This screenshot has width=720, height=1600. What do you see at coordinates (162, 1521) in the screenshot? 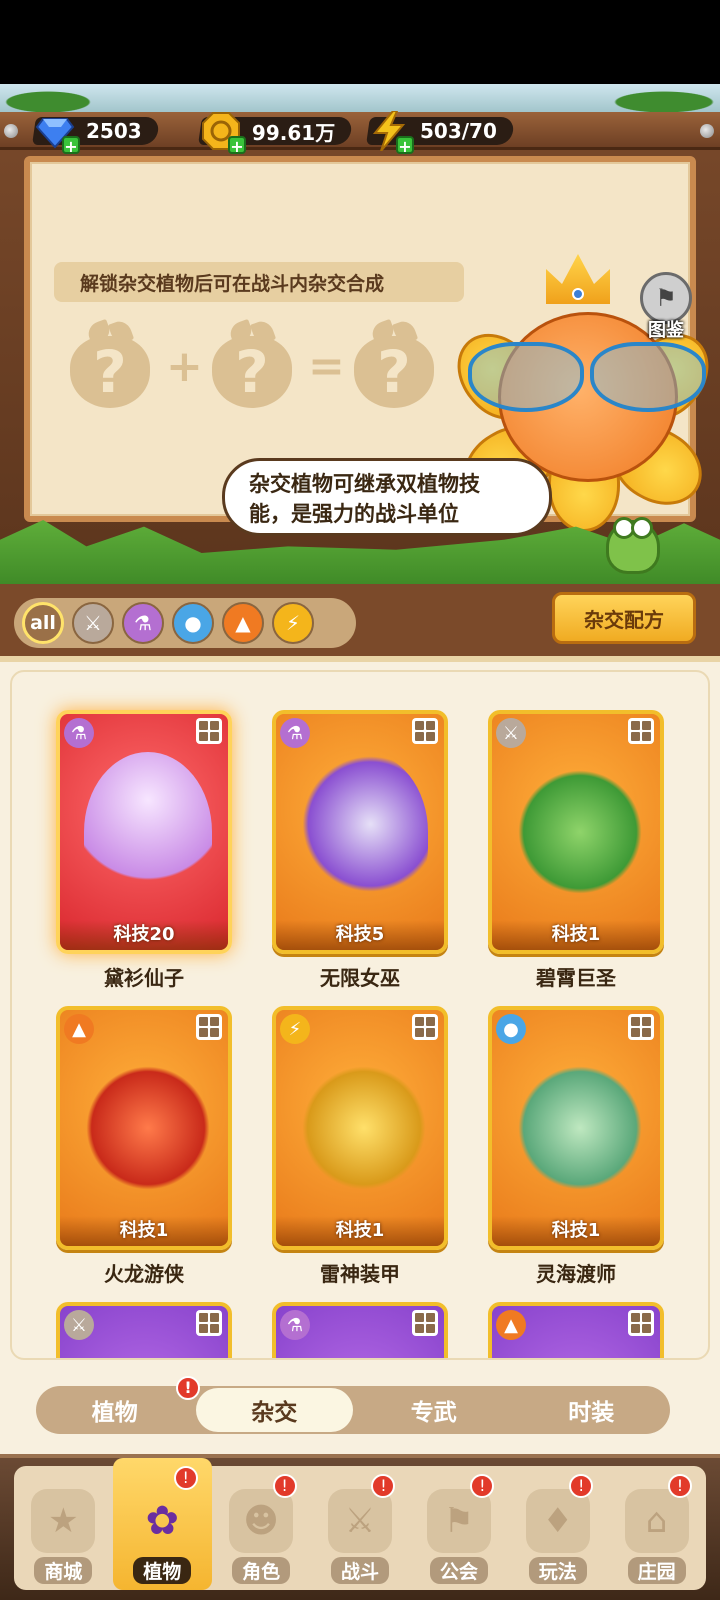
I see `plant-icon: ✿` at bounding box center [162, 1521].